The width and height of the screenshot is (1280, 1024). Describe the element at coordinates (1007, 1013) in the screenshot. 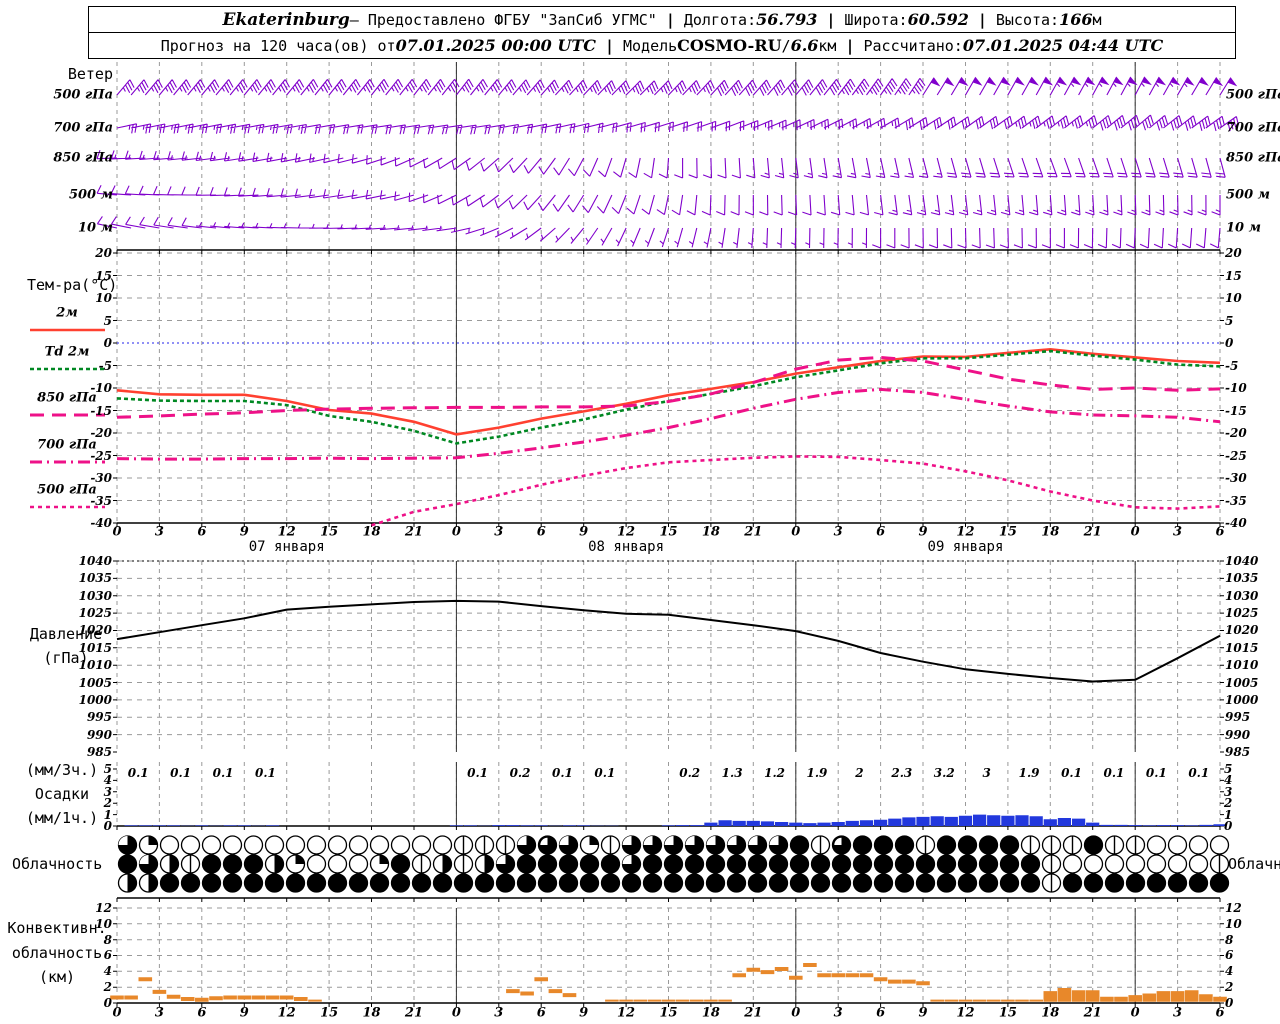

I see `hour-label-bottom: 15` at that location.